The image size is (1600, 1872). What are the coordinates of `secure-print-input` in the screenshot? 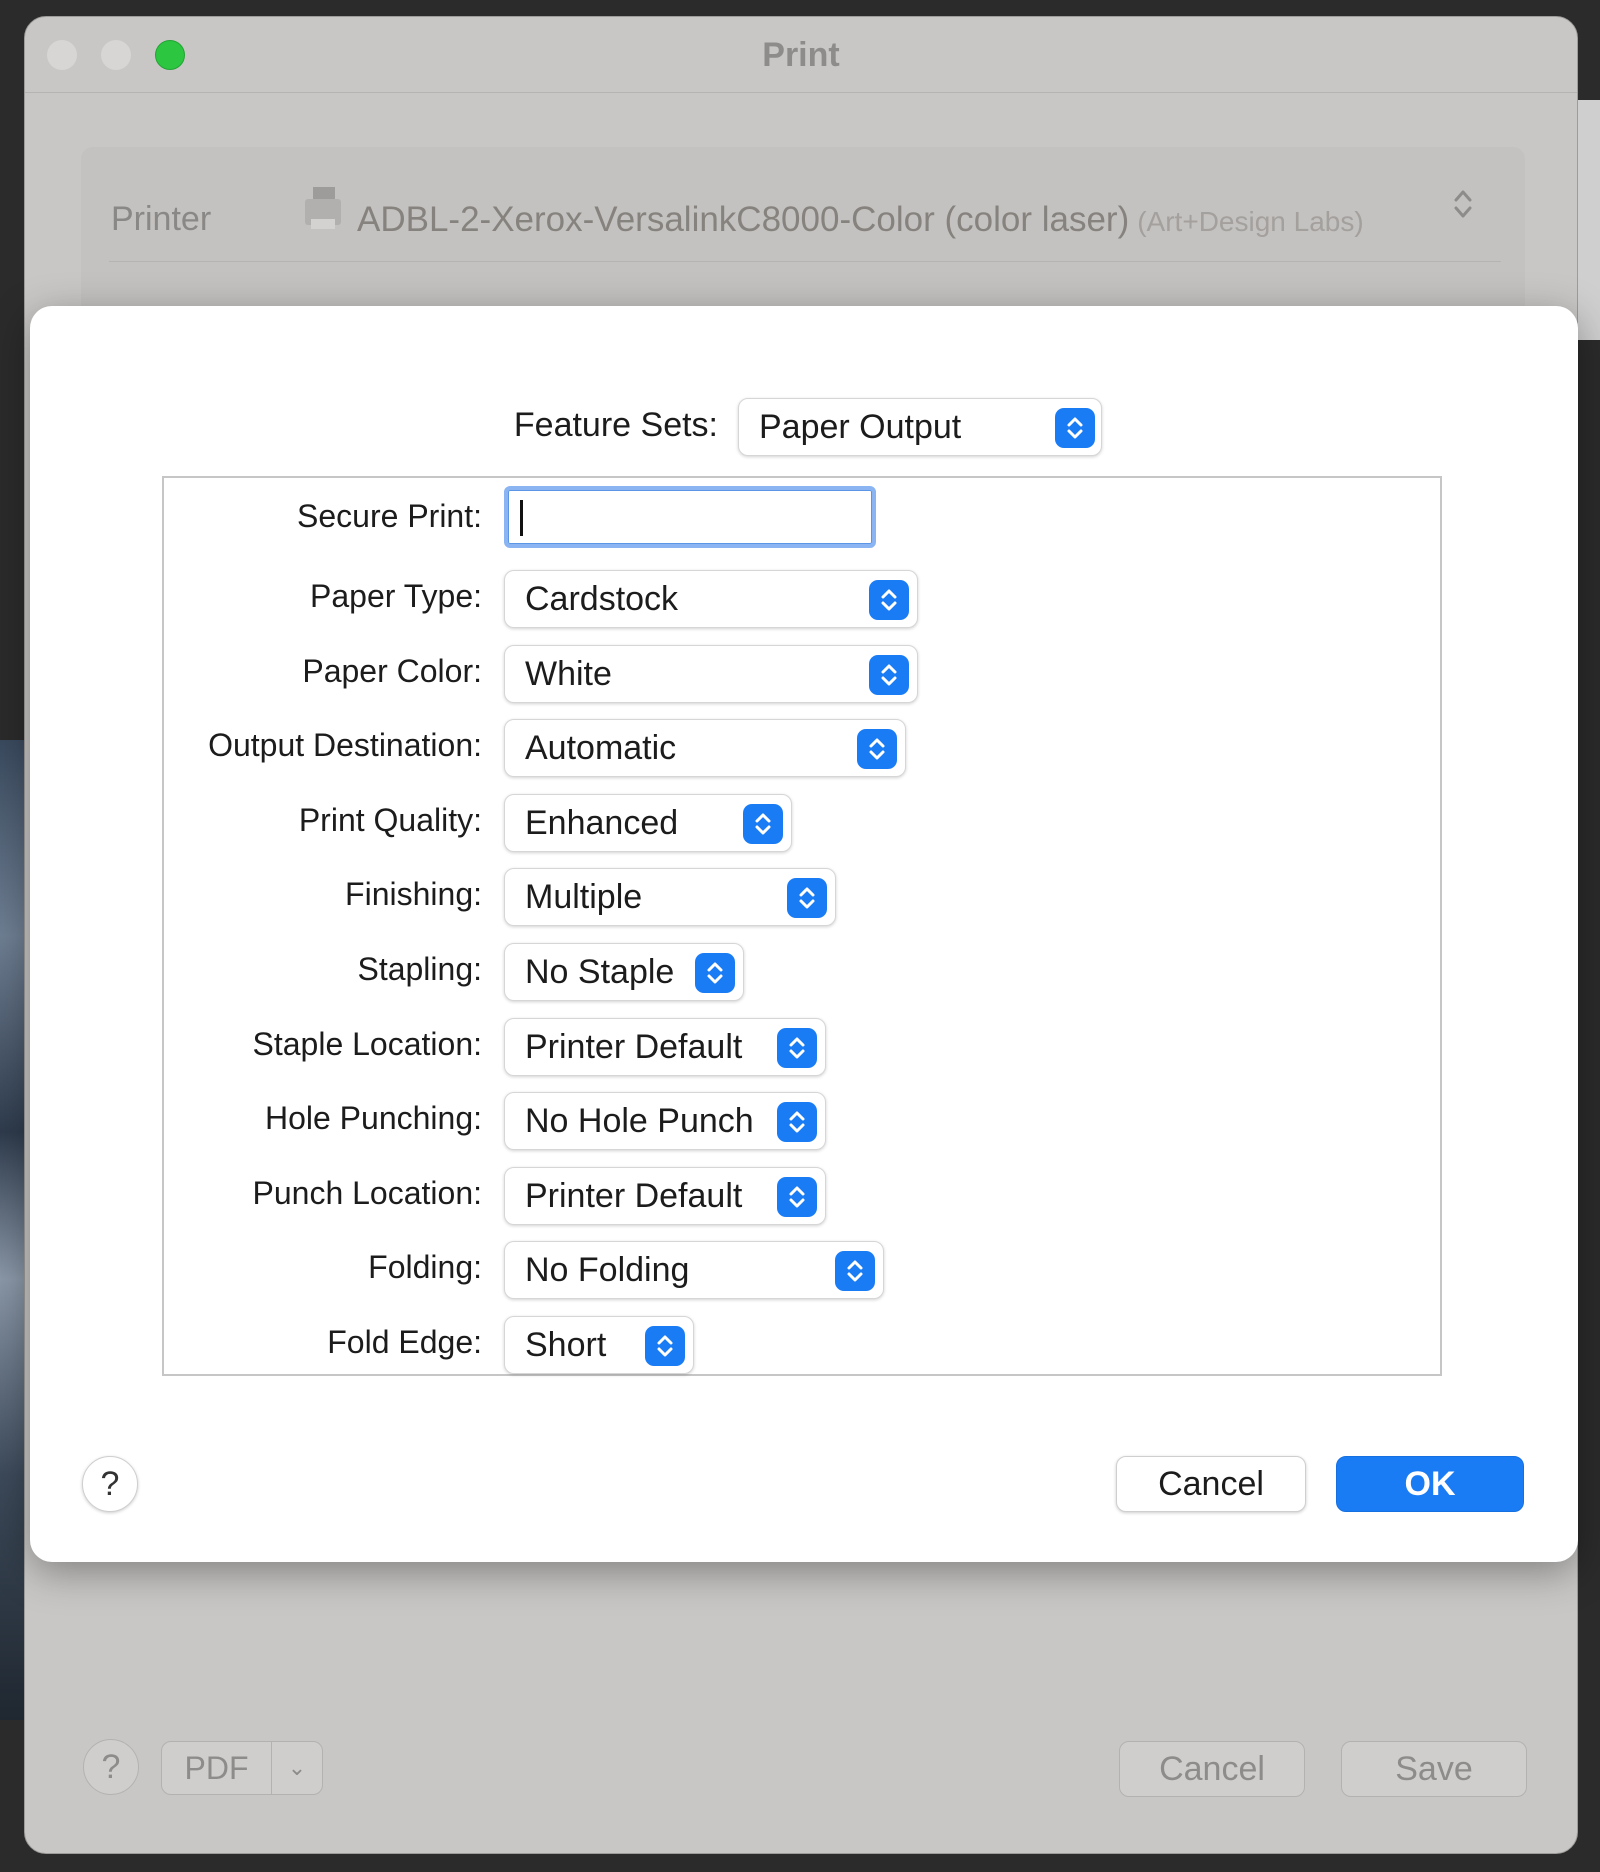 It's located at (690, 517).